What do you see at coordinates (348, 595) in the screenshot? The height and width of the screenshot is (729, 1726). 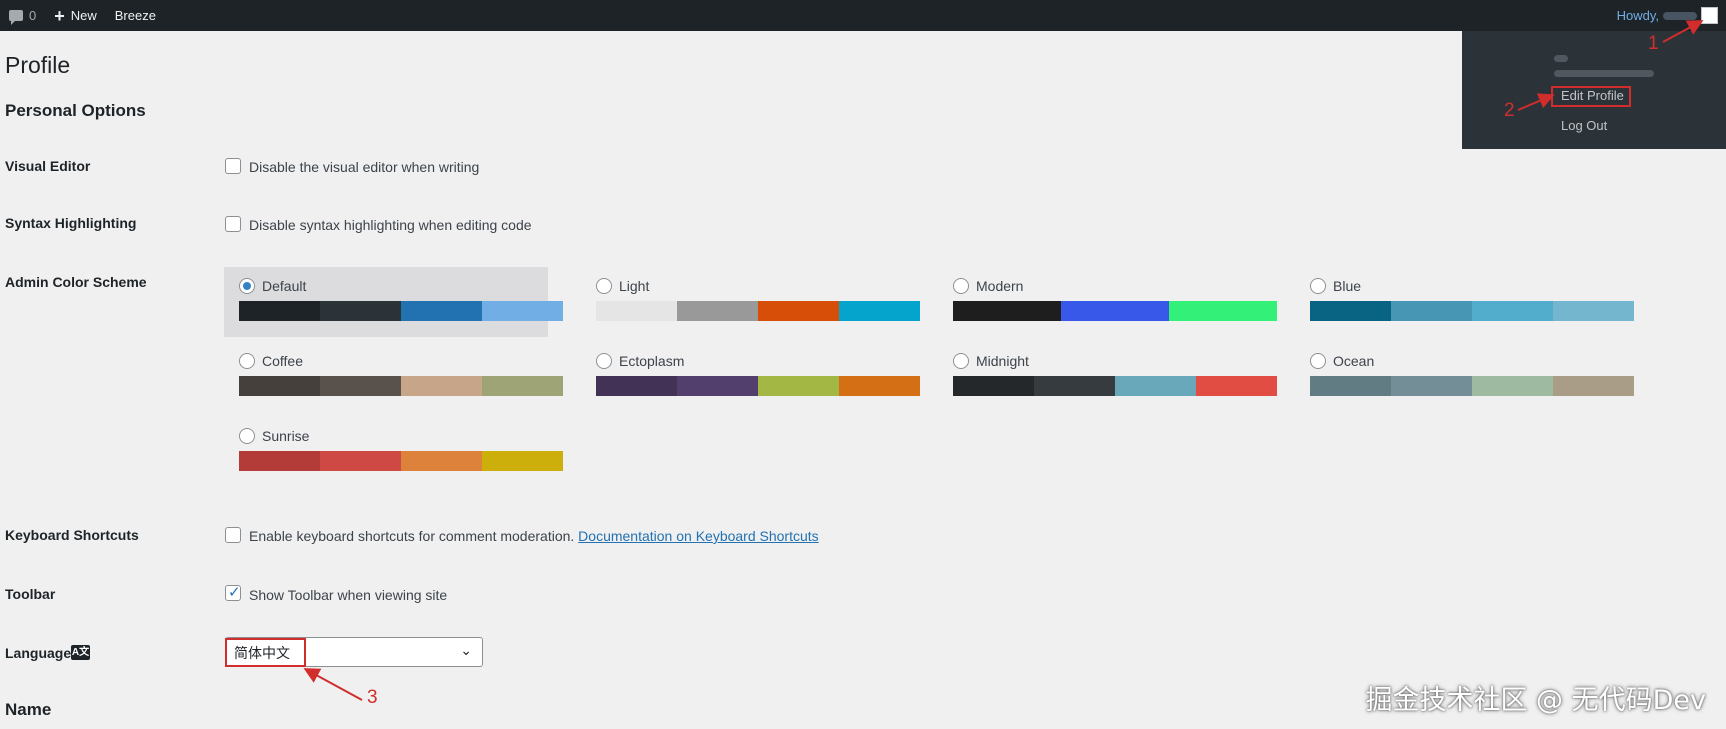 I see `toolbar-checkbox-label: Show Toolbar when viewing site` at bounding box center [348, 595].